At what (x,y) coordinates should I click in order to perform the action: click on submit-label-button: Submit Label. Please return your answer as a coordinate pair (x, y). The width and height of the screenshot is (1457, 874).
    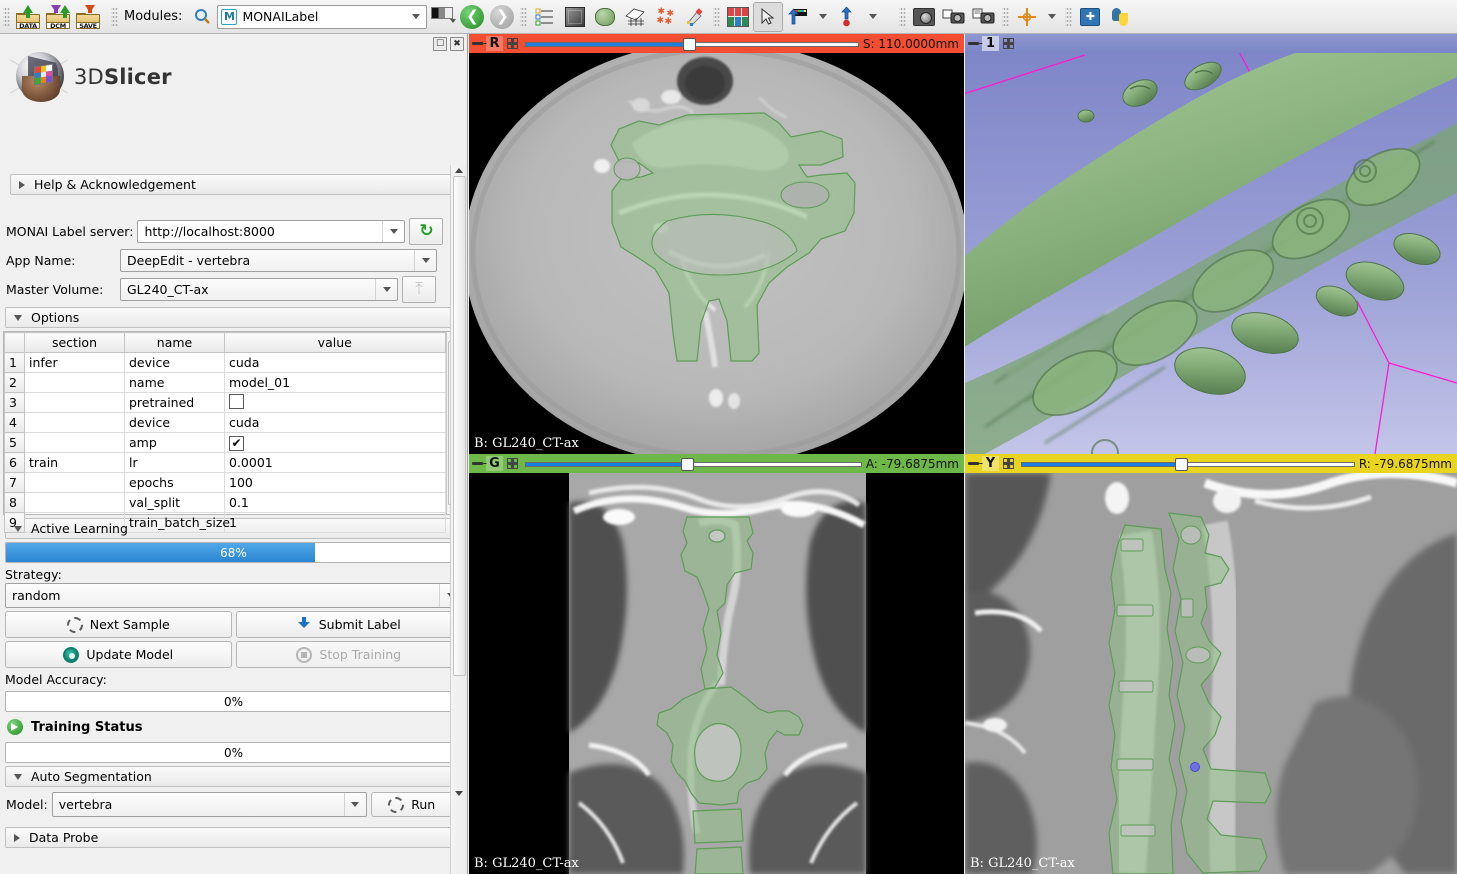
    Looking at the image, I should click on (348, 624).